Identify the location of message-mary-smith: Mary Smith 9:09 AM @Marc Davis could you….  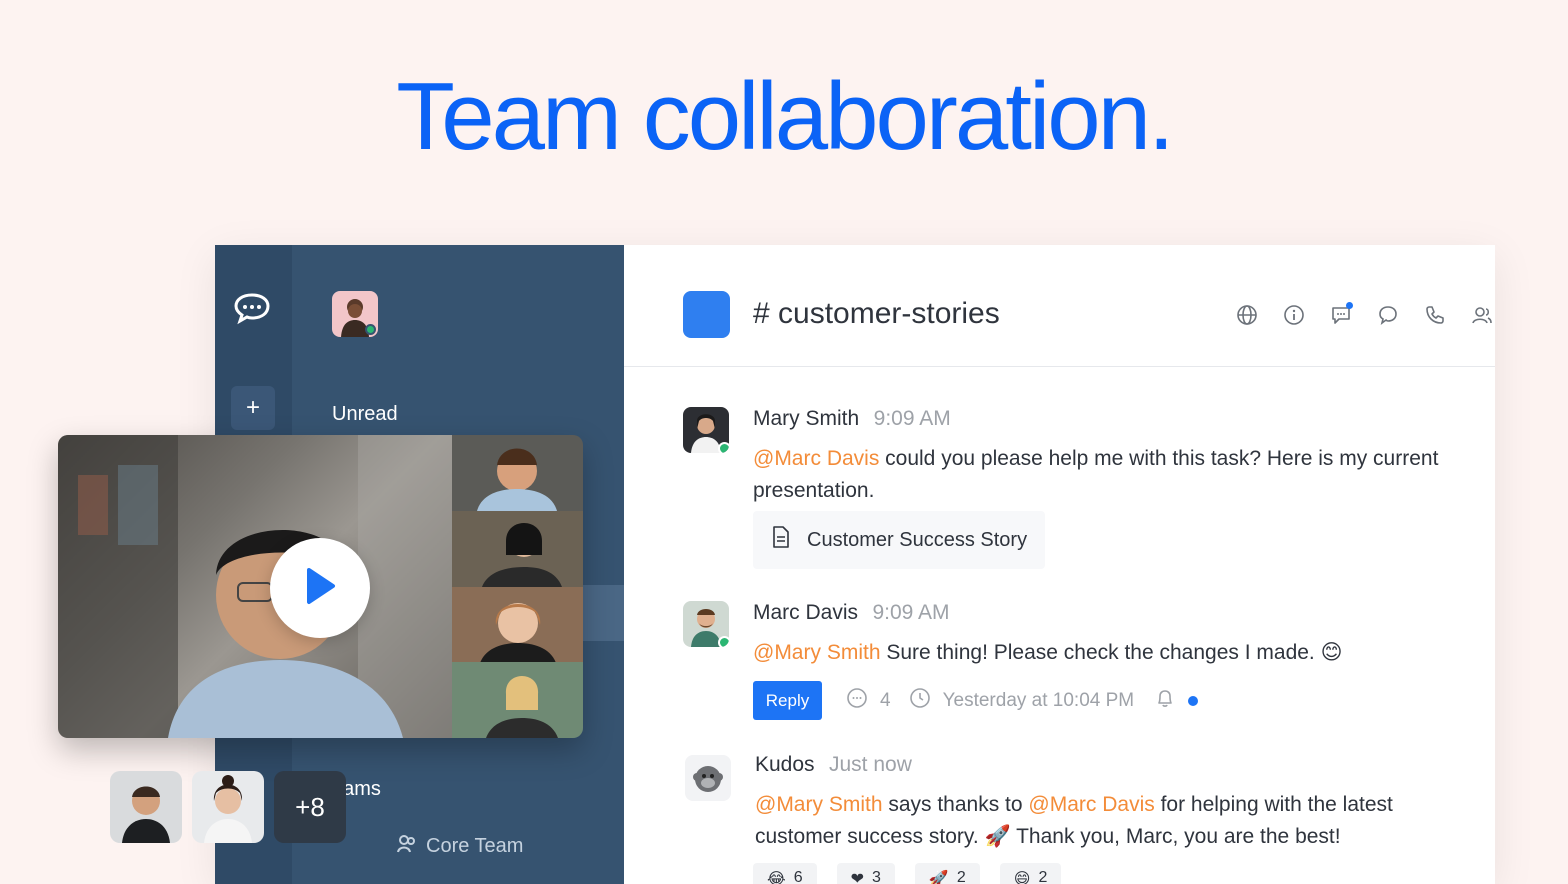
(1063, 492).